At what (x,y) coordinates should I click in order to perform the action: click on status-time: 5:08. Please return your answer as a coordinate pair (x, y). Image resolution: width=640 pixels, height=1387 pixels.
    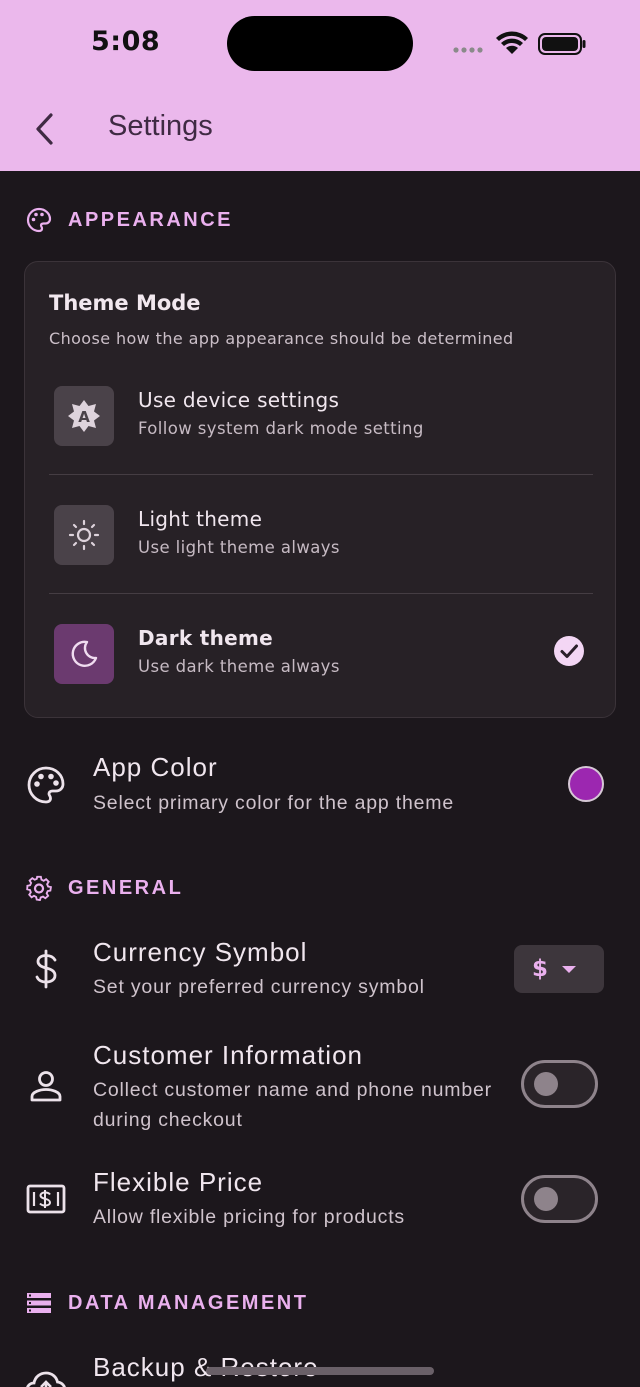
    Looking at the image, I should click on (126, 41).